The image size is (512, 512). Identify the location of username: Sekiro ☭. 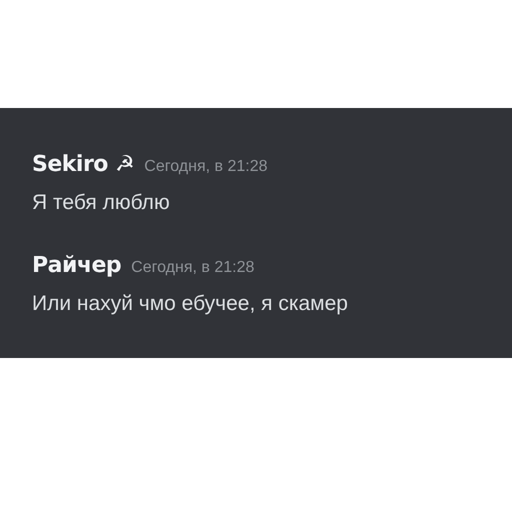
(83, 164).